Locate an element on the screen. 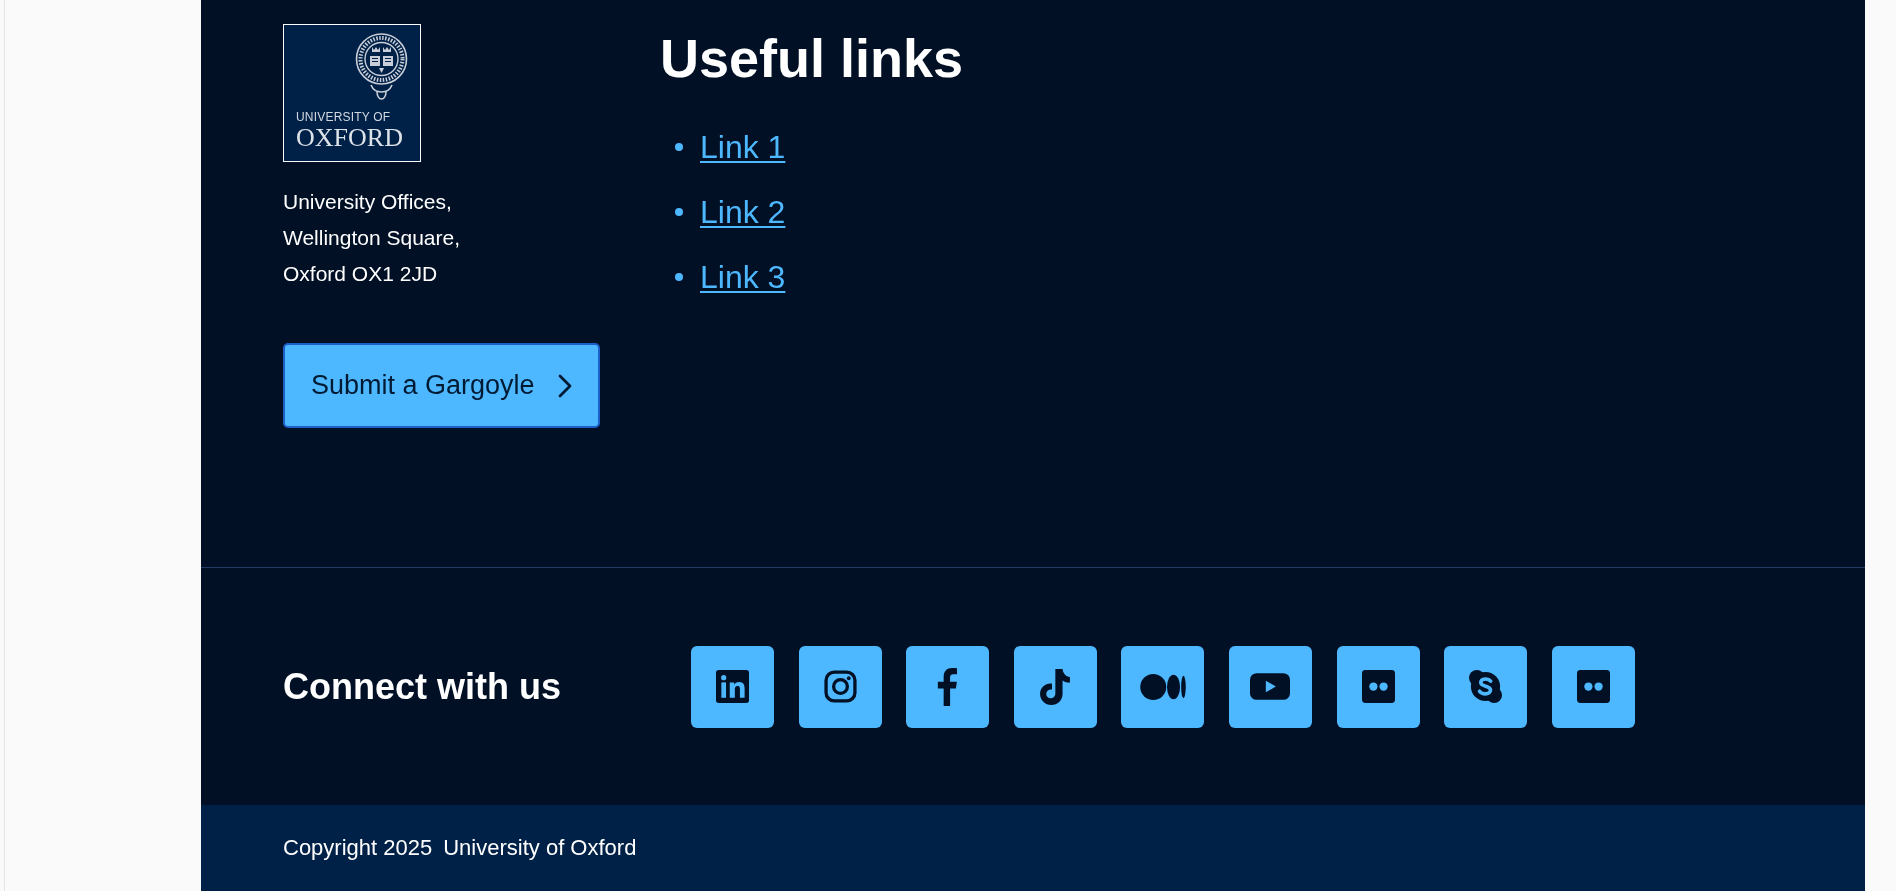 This screenshot has height=891, width=1896. linkedin-icon is located at coordinates (732, 686).